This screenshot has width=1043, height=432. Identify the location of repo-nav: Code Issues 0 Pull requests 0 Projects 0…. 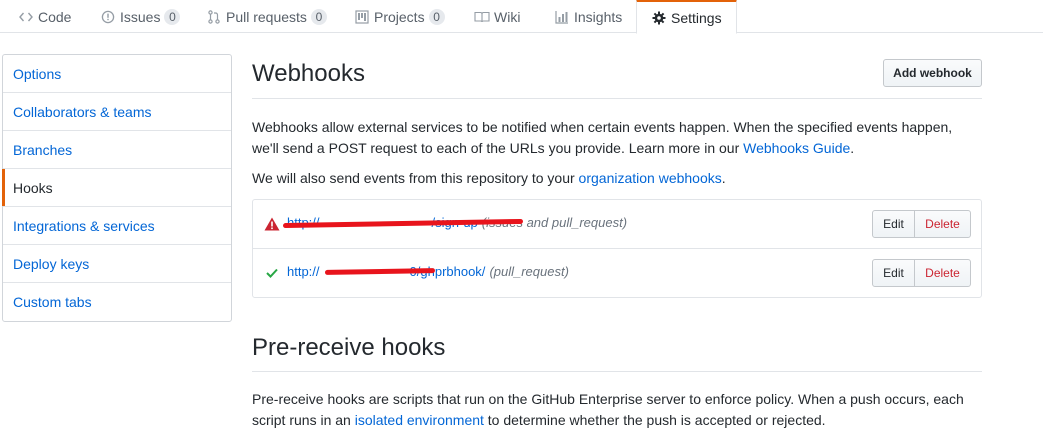
(521, 17).